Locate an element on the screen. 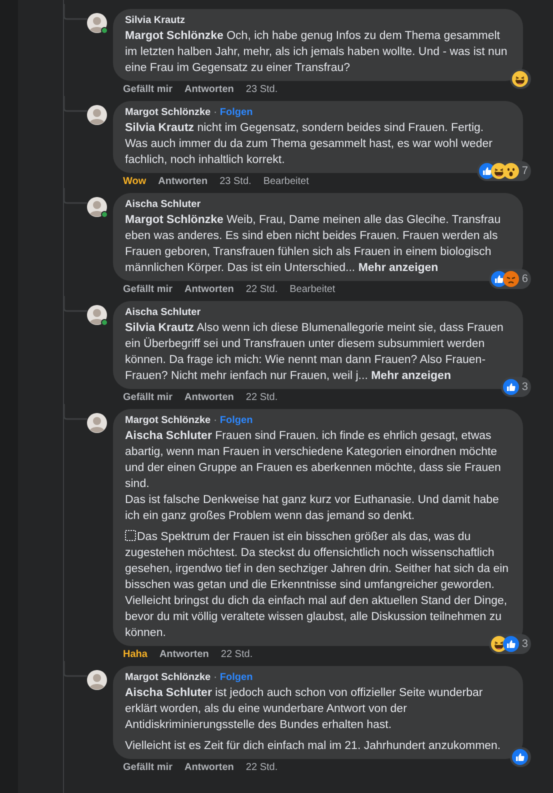  comment-text: Aischa Schluter ist jedoch auch schon von offizieller Seite wunderbar erklärt worden, als du eine wunderbare Antwort von der Antidiskriminierungsstelle des Bundes erhalten hast. is located at coordinates (304, 709).